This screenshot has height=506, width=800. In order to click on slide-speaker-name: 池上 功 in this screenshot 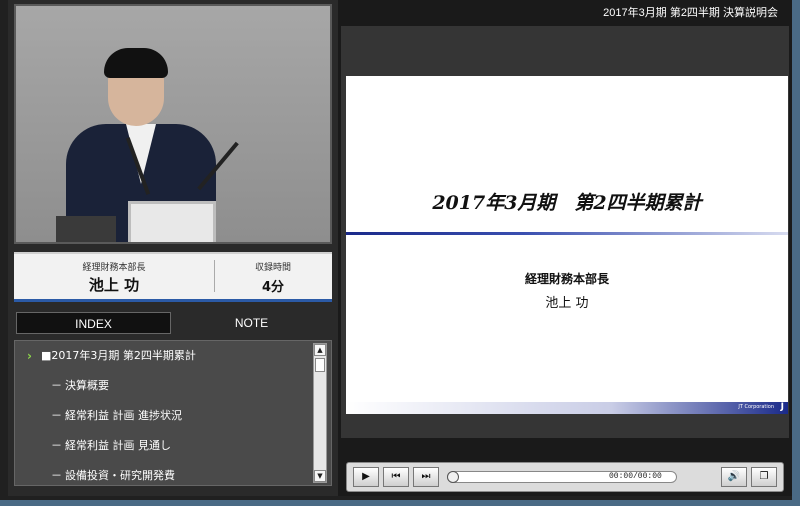, I will do `click(567, 303)`.